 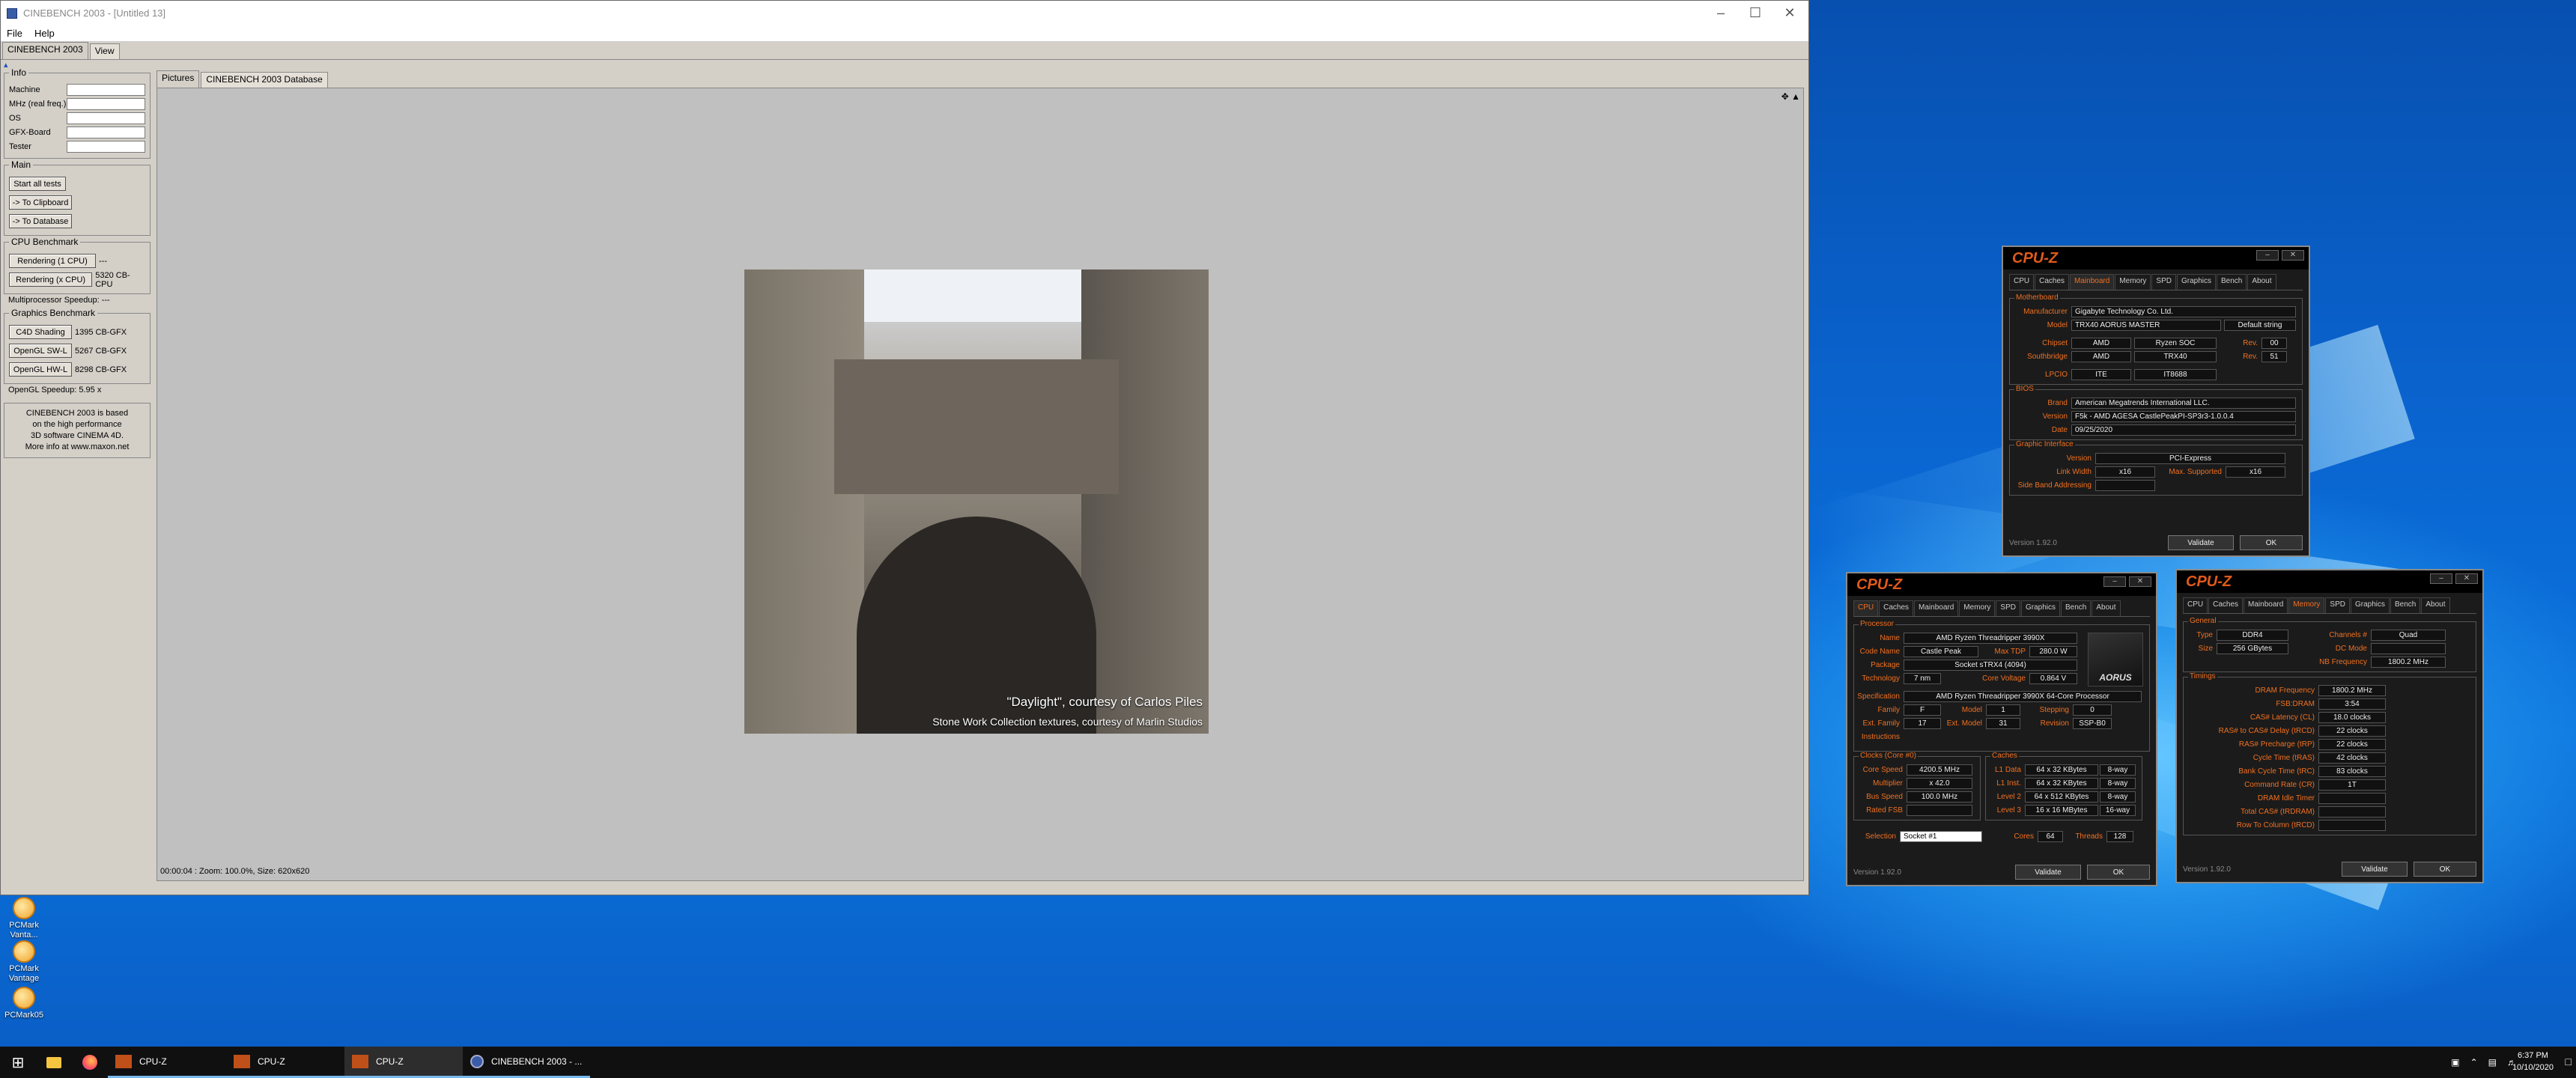 What do you see at coordinates (264, 80) in the screenshot?
I see `tab-database: CINEBENCH 2003 Database` at bounding box center [264, 80].